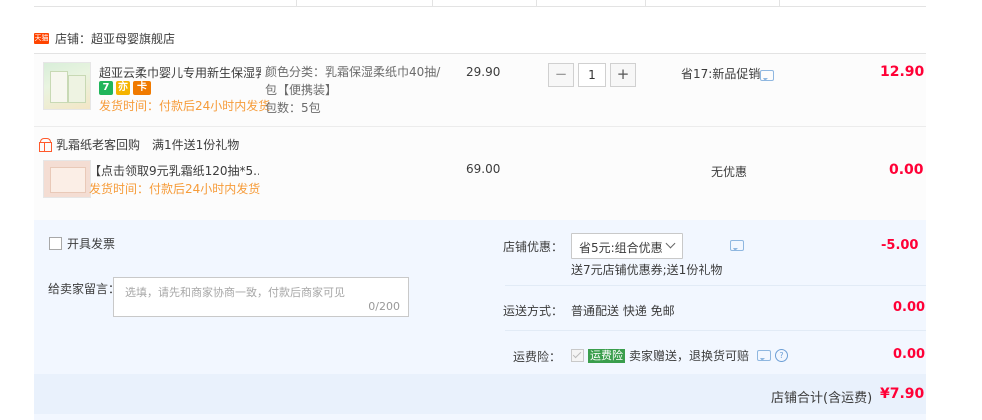  Describe the element at coordinates (353, 72) in the screenshot. I see `spec-color: 颜色分类：乳霜保湿柔纸巾40抽/` at that location.